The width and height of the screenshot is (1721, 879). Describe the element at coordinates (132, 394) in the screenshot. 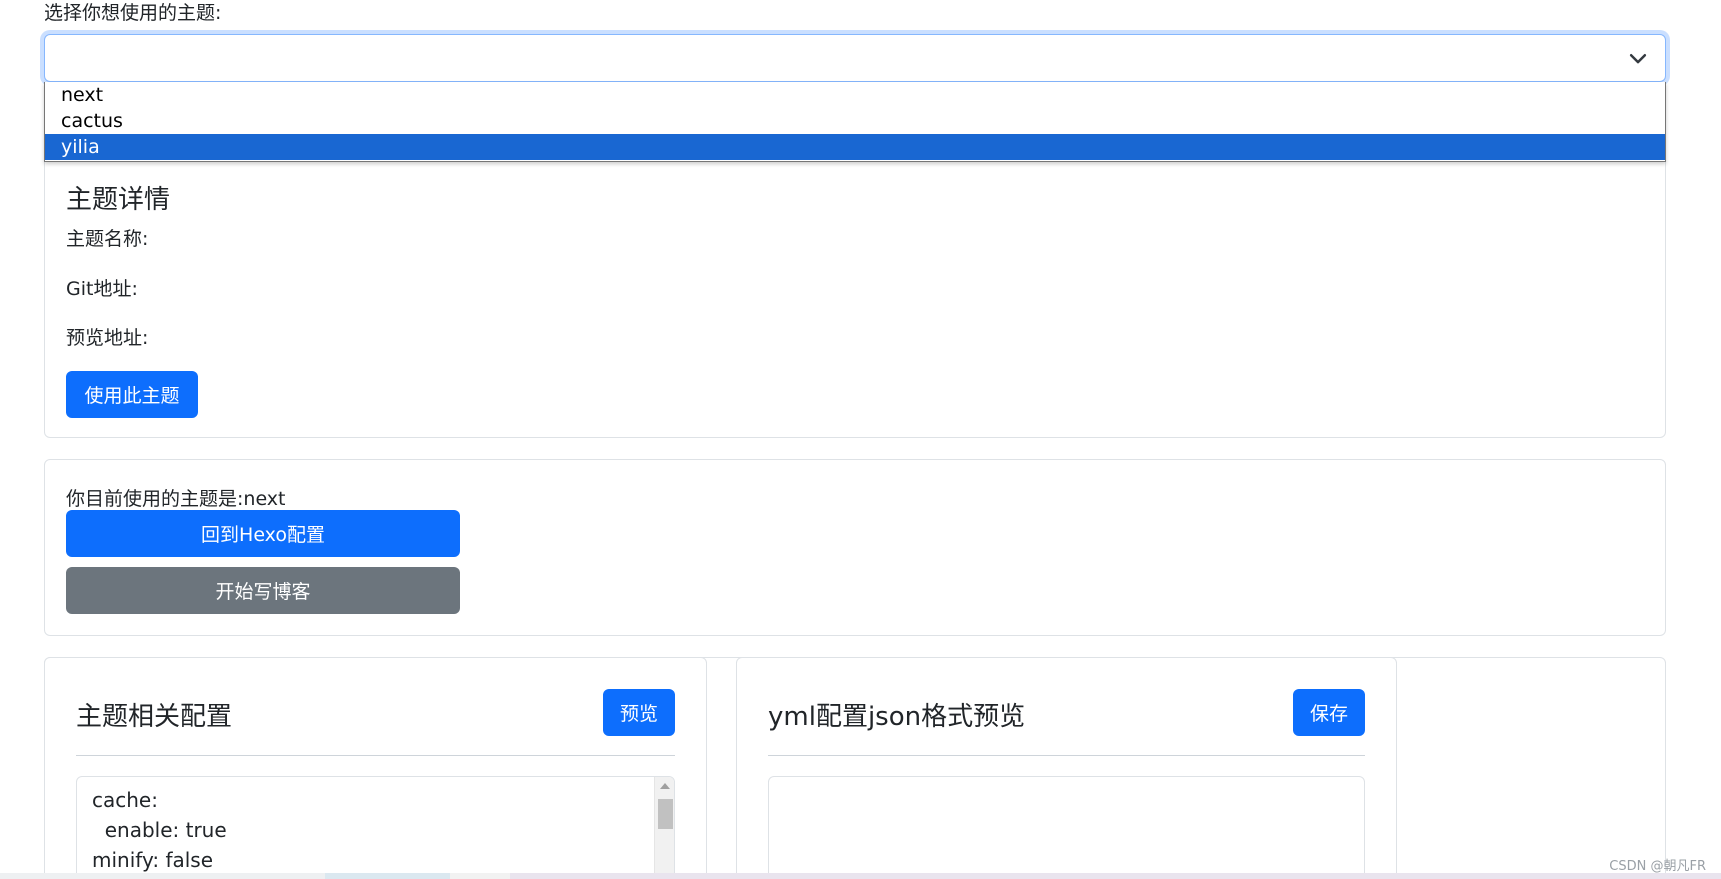

I see `use-theme-button: 使用此主题` at that location.